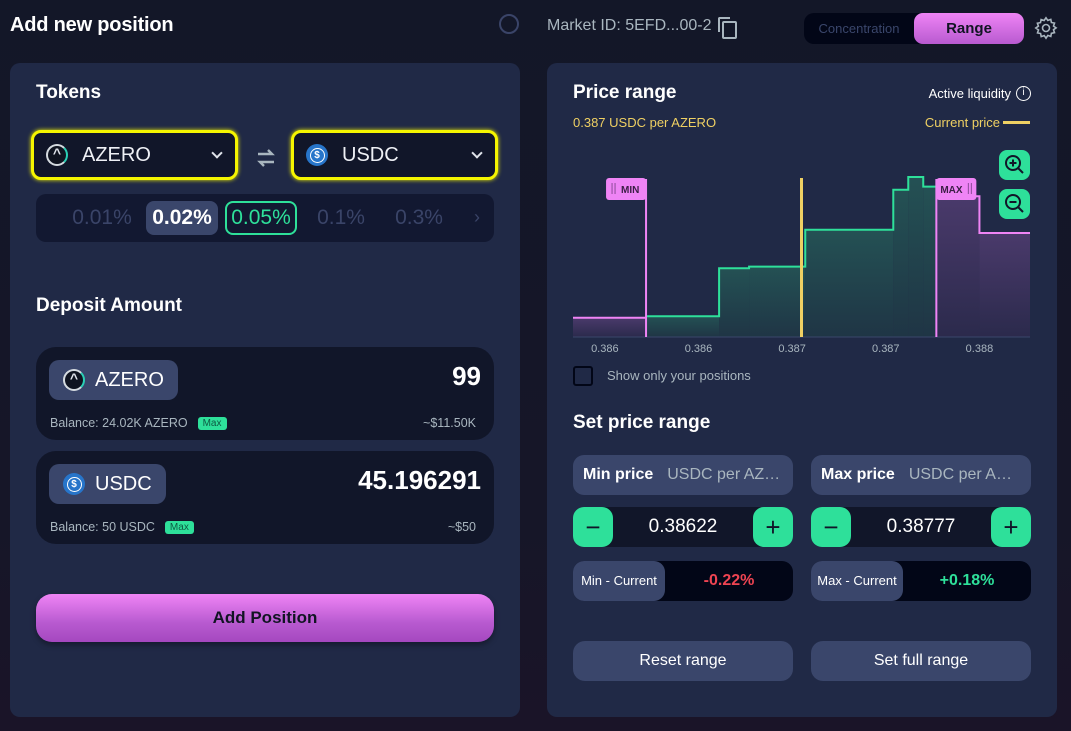 Image resolution: width=1071 pixels, height=731 pixels. Describe the element at coordinates (109, 305) in the screenshot. I see `deposit-title: Deposit Amount` at that location.